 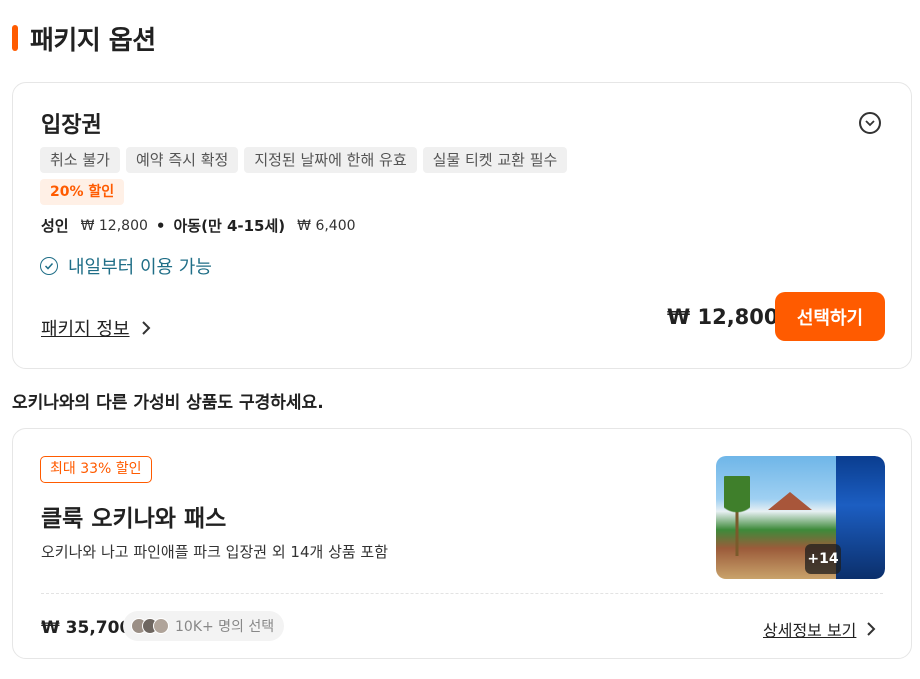 I want to click on more-images-count: +14, so click(x=823, y=559).